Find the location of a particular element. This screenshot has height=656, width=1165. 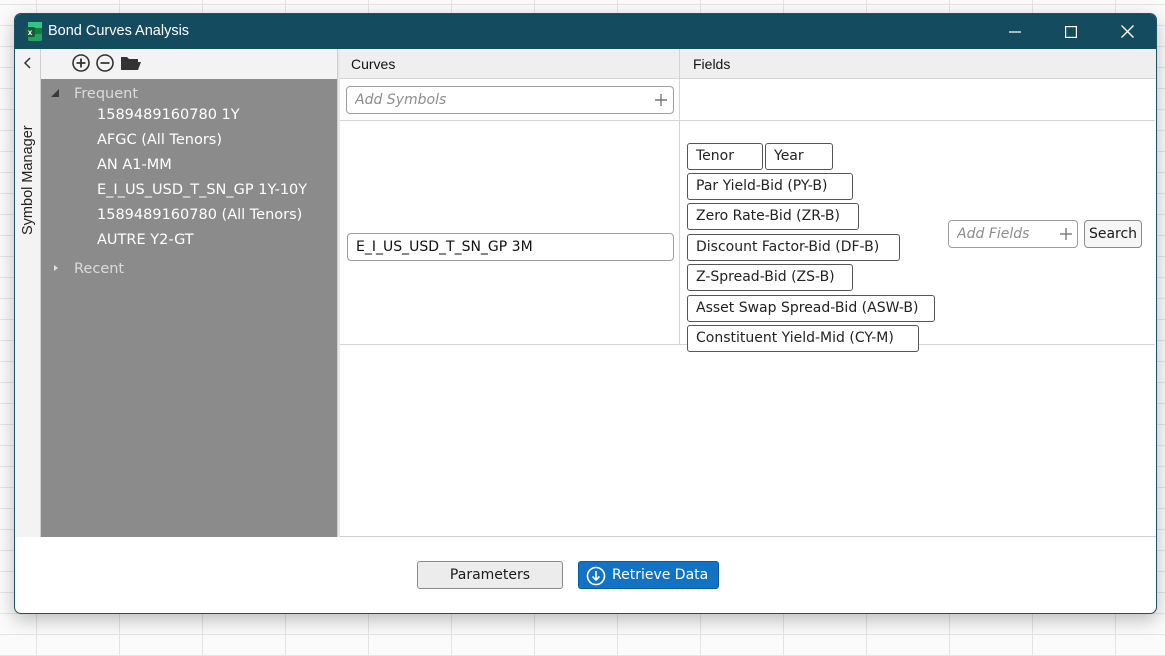

collapsed-triangle-icon is located at coordinates (56, 268).